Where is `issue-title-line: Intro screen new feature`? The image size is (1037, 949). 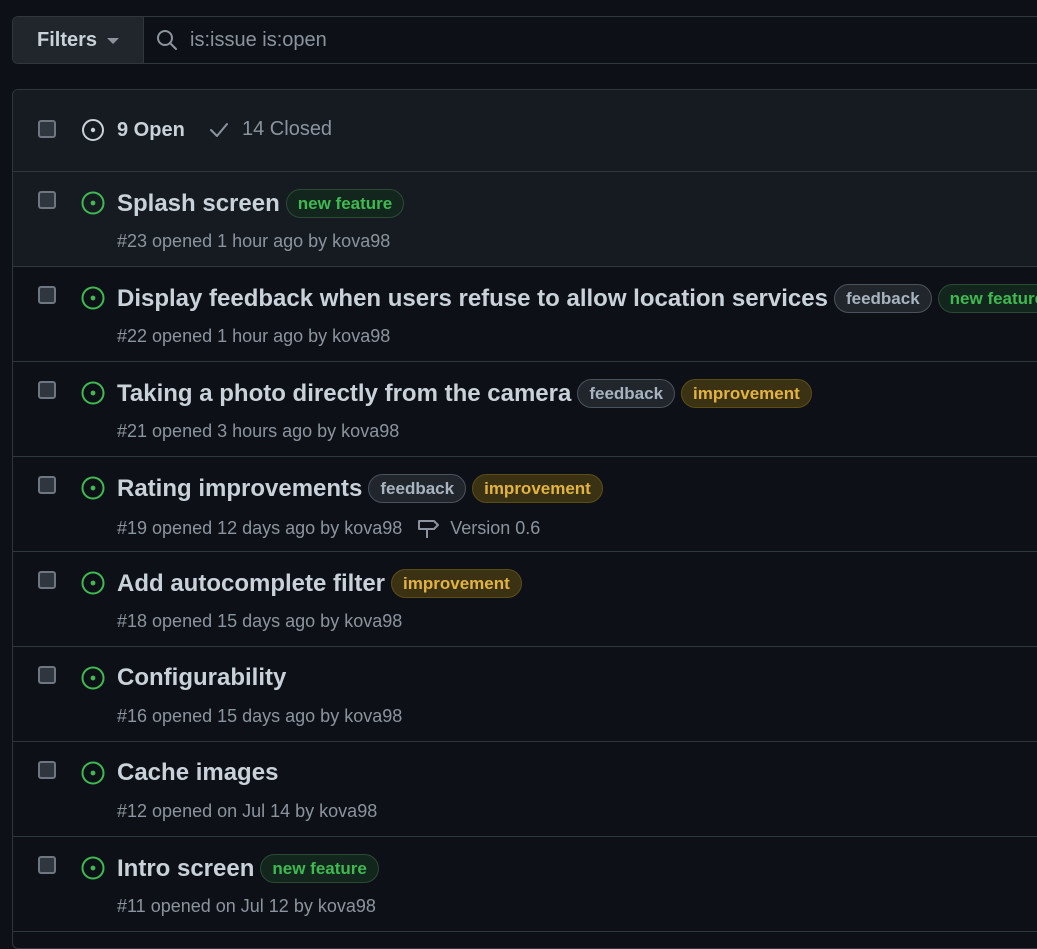
issue-title-line: Intro screen new feature is located at coordinates (251, 868).